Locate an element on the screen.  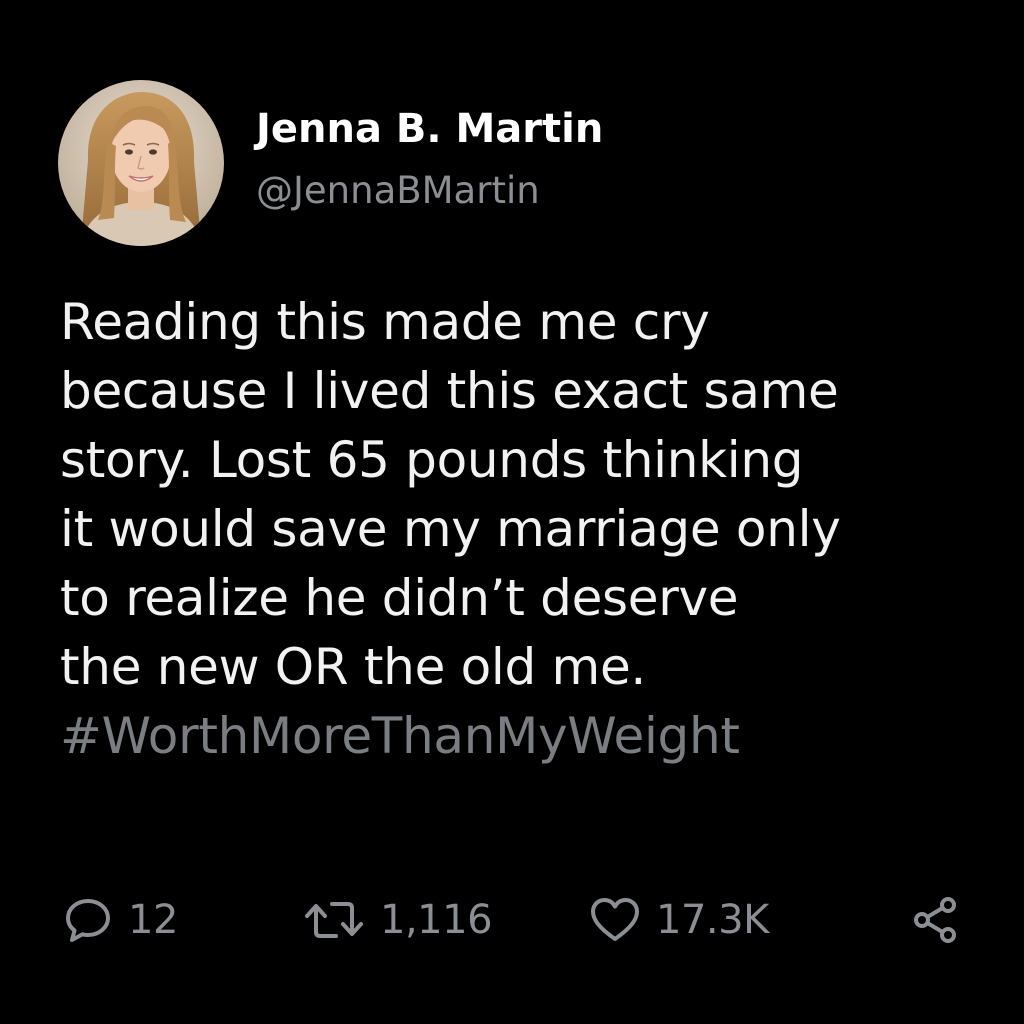
display-name: Jenna B. Martin is located at coordinates (429, 129).